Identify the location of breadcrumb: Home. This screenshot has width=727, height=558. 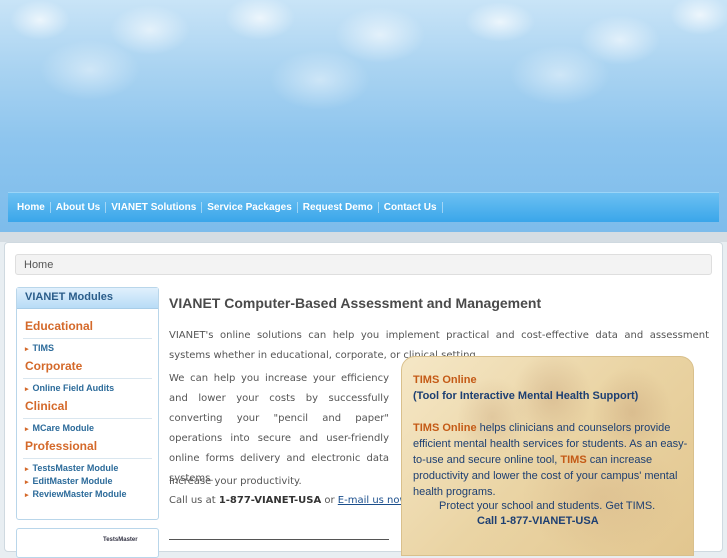
(363, 264).